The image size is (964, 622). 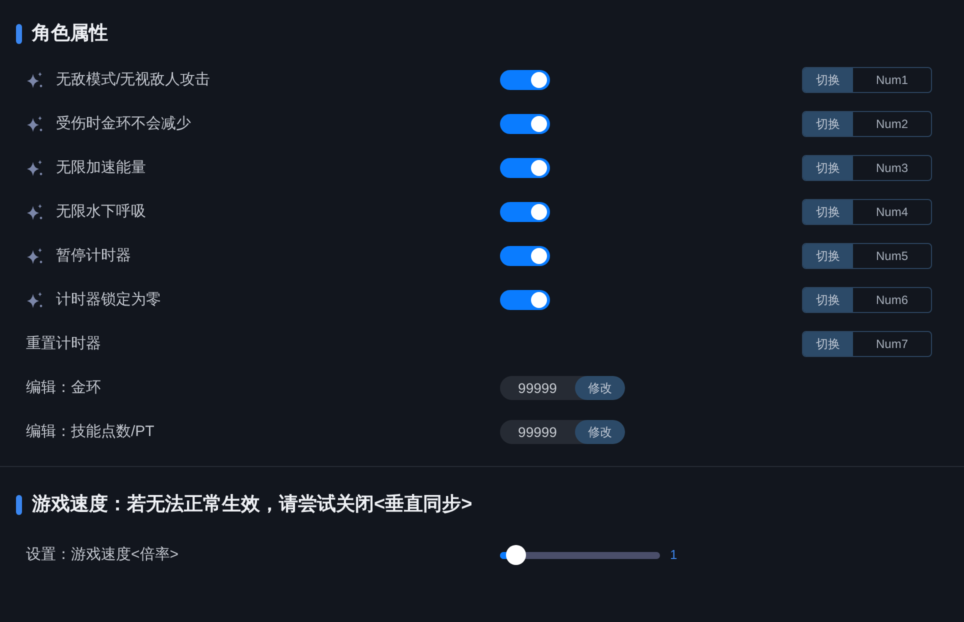 I want to click on hotkey-control: 切换 Num4, so click(x=867, y=212).